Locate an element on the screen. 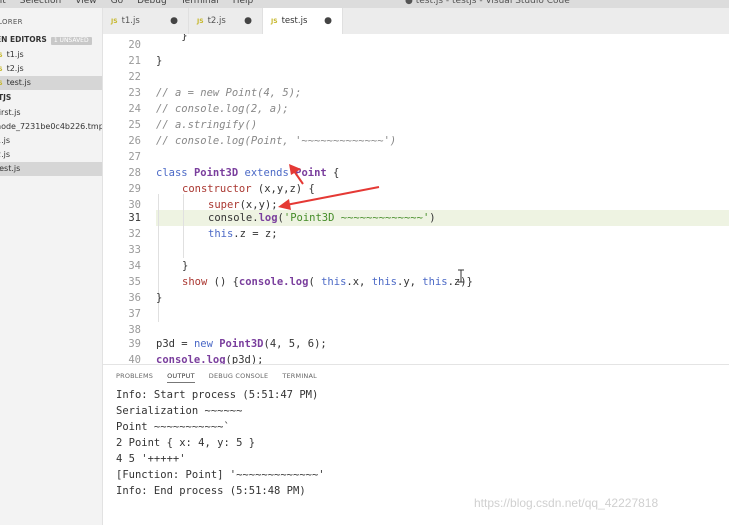  output-line: Serialization ~~~~~~ is located at coordinates (179, 411).